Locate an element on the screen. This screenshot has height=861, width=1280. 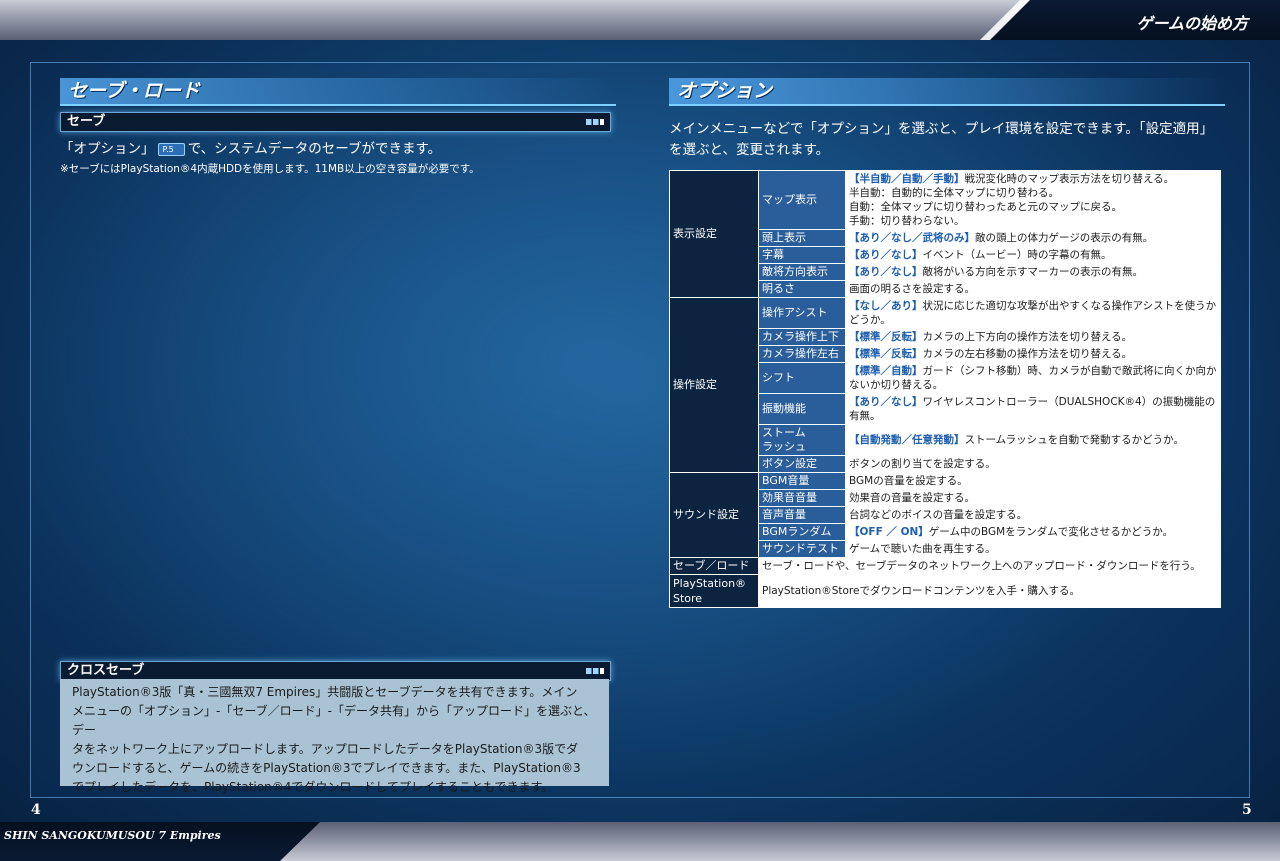
option-desc: 【自動発動／任意発動】ストームラッシュを自動で発動するかどうか。 is located at coordinates (1033, 440).